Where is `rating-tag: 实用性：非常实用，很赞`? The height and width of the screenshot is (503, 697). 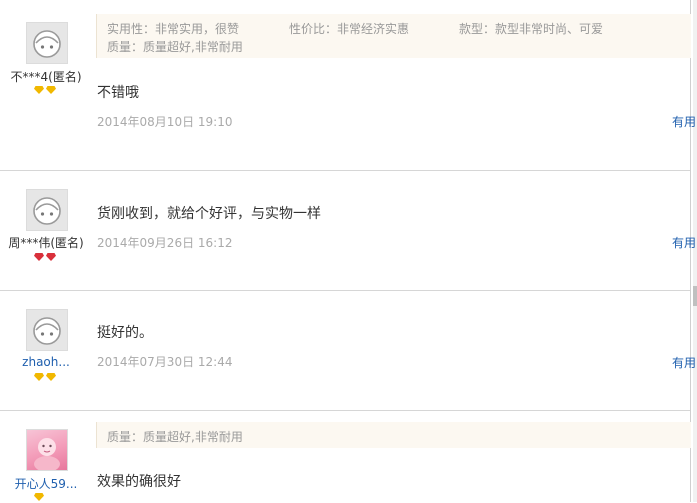
rating-tag: 实用性：非常实用，很赞 is located at coordinates (173, 29).